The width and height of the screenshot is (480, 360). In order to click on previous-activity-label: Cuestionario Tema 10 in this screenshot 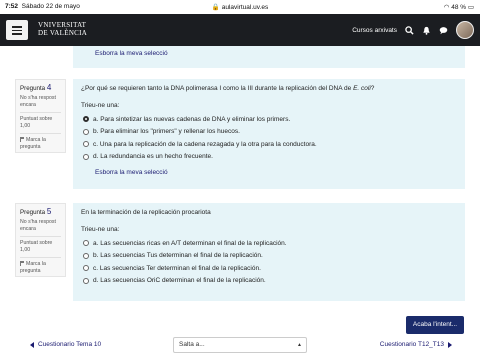, I will do `click(70, 344)`.